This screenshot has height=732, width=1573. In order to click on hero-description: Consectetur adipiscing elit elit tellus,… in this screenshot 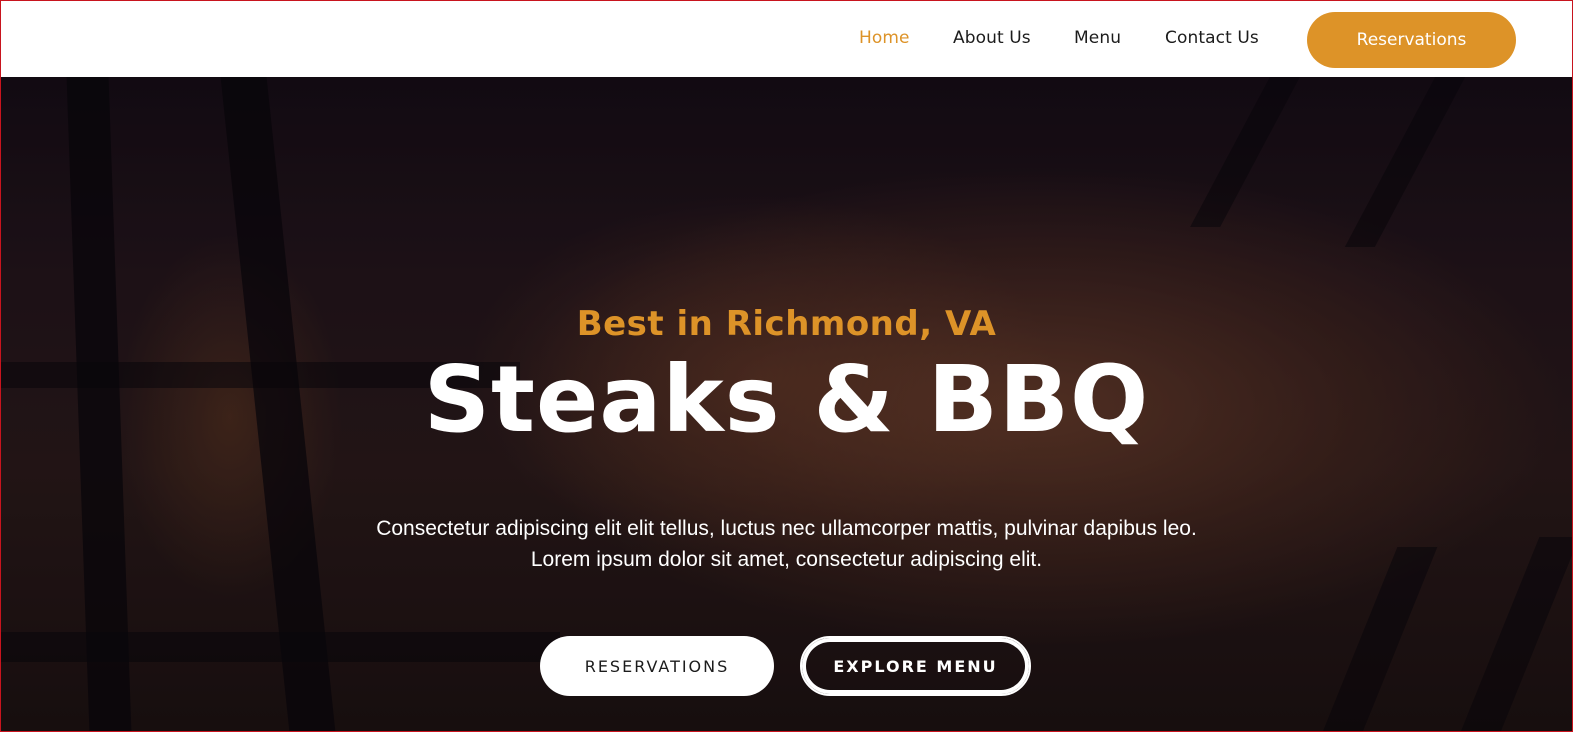, I will do `click(786, 544)`.